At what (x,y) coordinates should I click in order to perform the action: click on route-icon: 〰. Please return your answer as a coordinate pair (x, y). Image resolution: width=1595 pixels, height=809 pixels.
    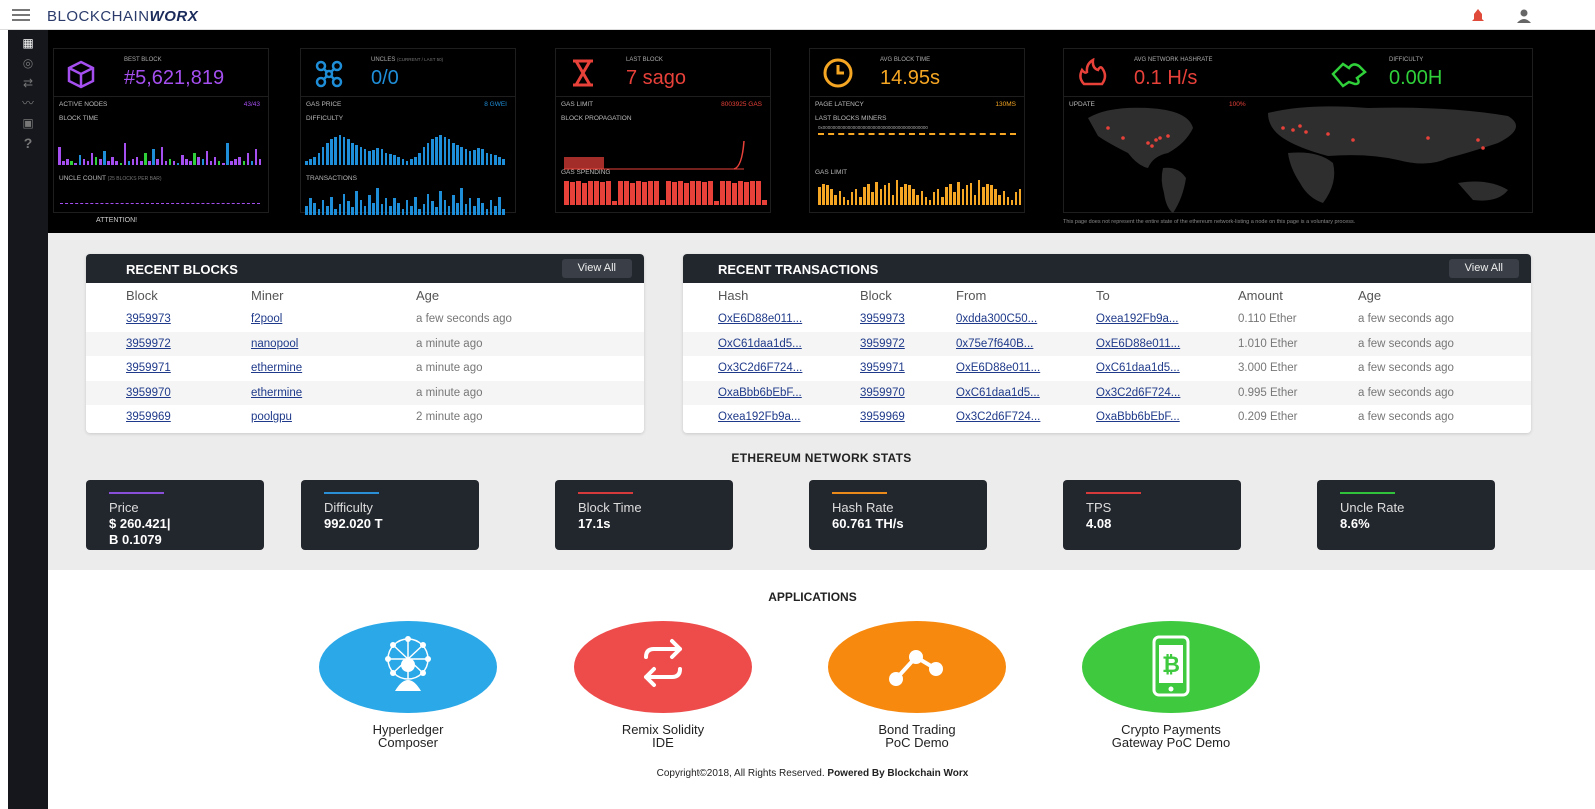
    Looking at the image, I should click on (28, 103).